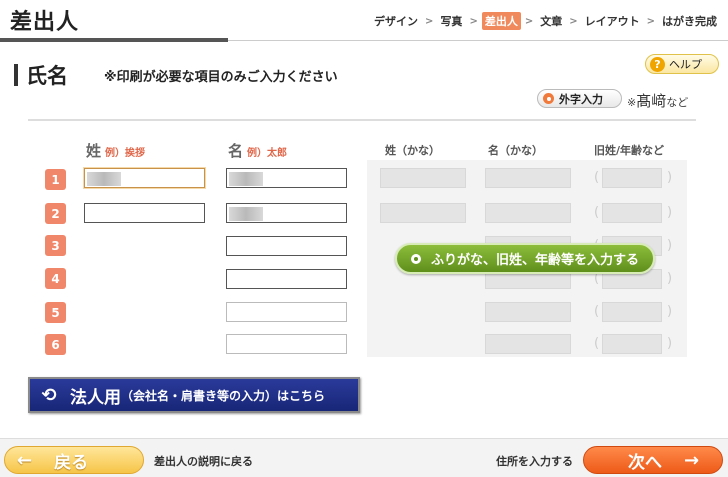 The image size is (728, 477). I want to click on step-design: デザイン, so click(396, 21).